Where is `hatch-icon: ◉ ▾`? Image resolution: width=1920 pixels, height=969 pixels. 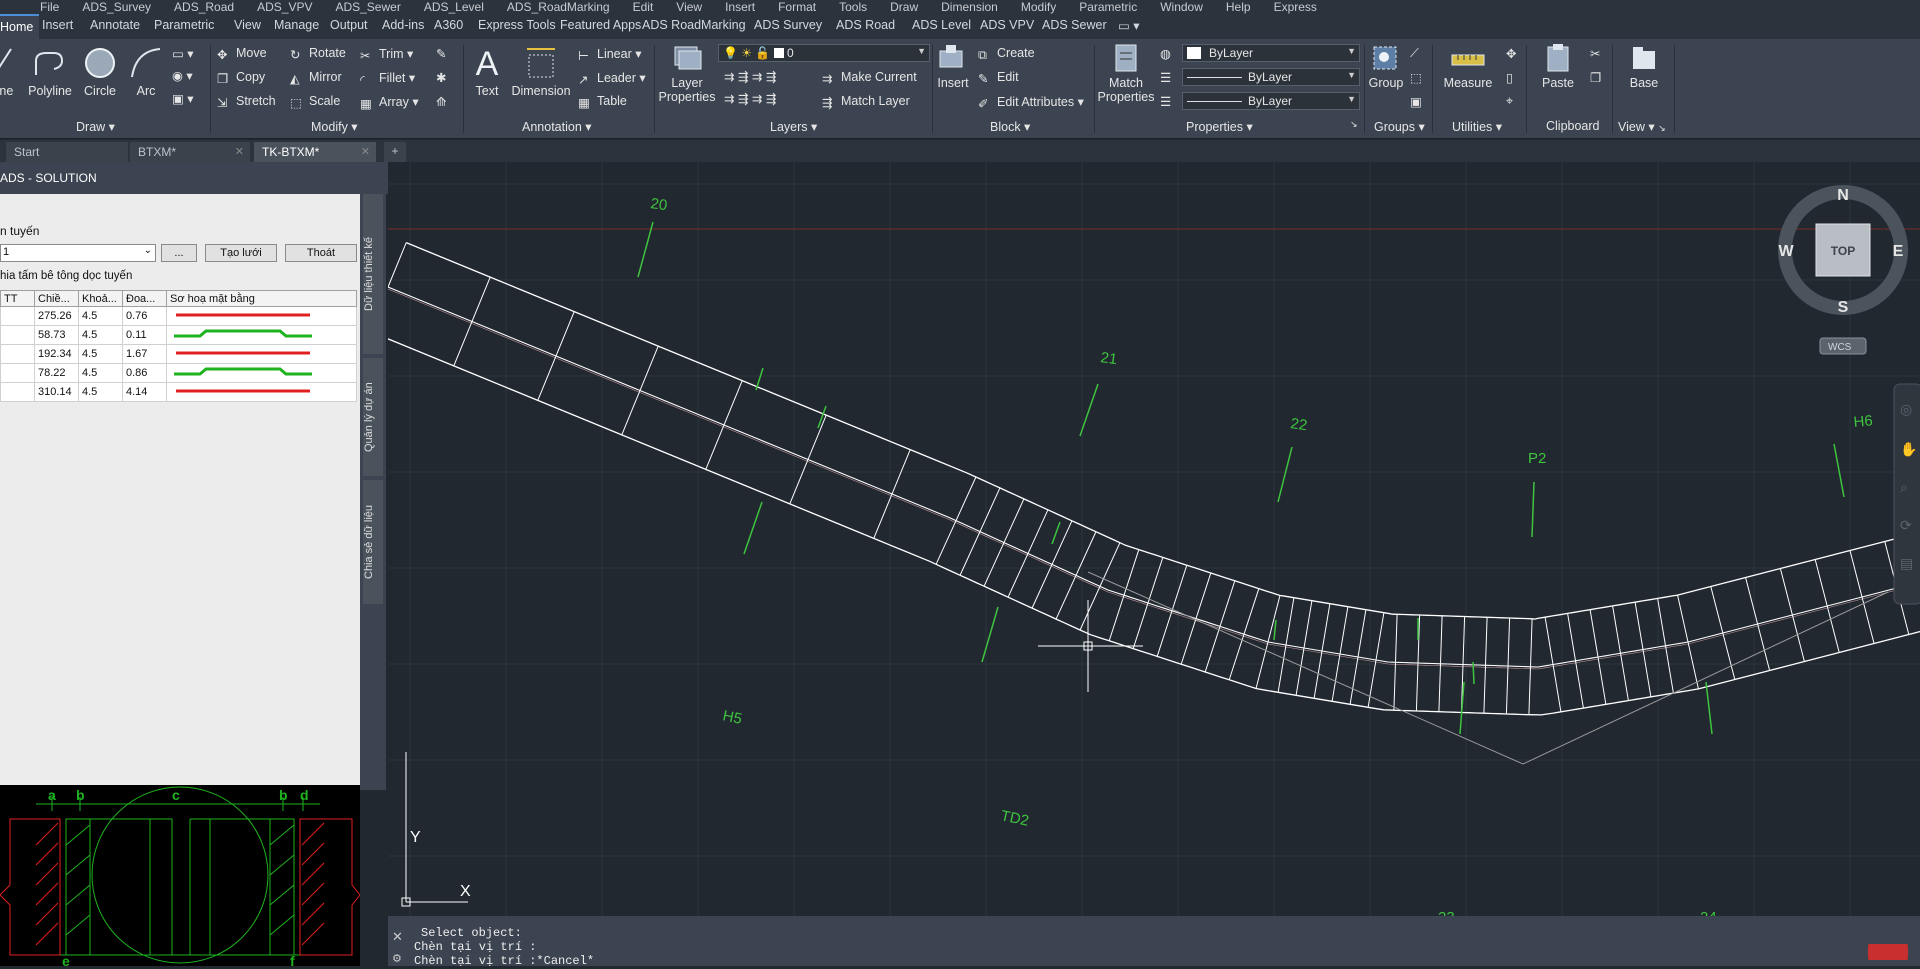 hatch-icon: ◉ ▾ is located at coordinates (182, 75).